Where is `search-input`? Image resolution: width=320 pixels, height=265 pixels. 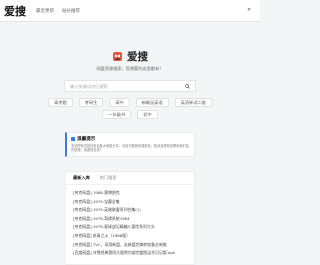
search-input is located at coordinates (125, 86).